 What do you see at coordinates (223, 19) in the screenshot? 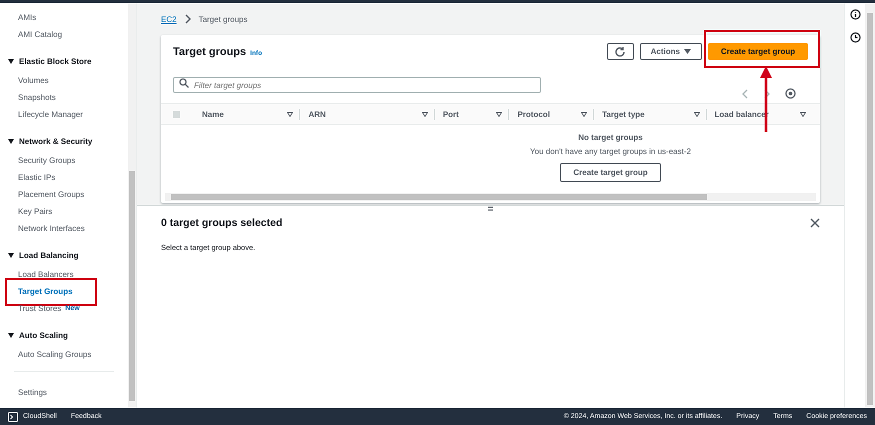
I see `breadcrumb-current: Target groups` at bounding box center [223, 19].